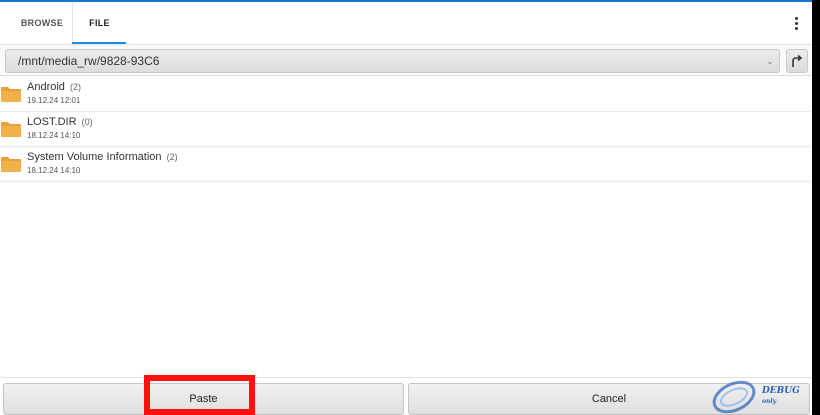 The image size is (820, 415). What do you see at coordinates (102, 157) in the screenshot?
I see `file-name: System Volume Information (2)` at bounding box center [102, 157].